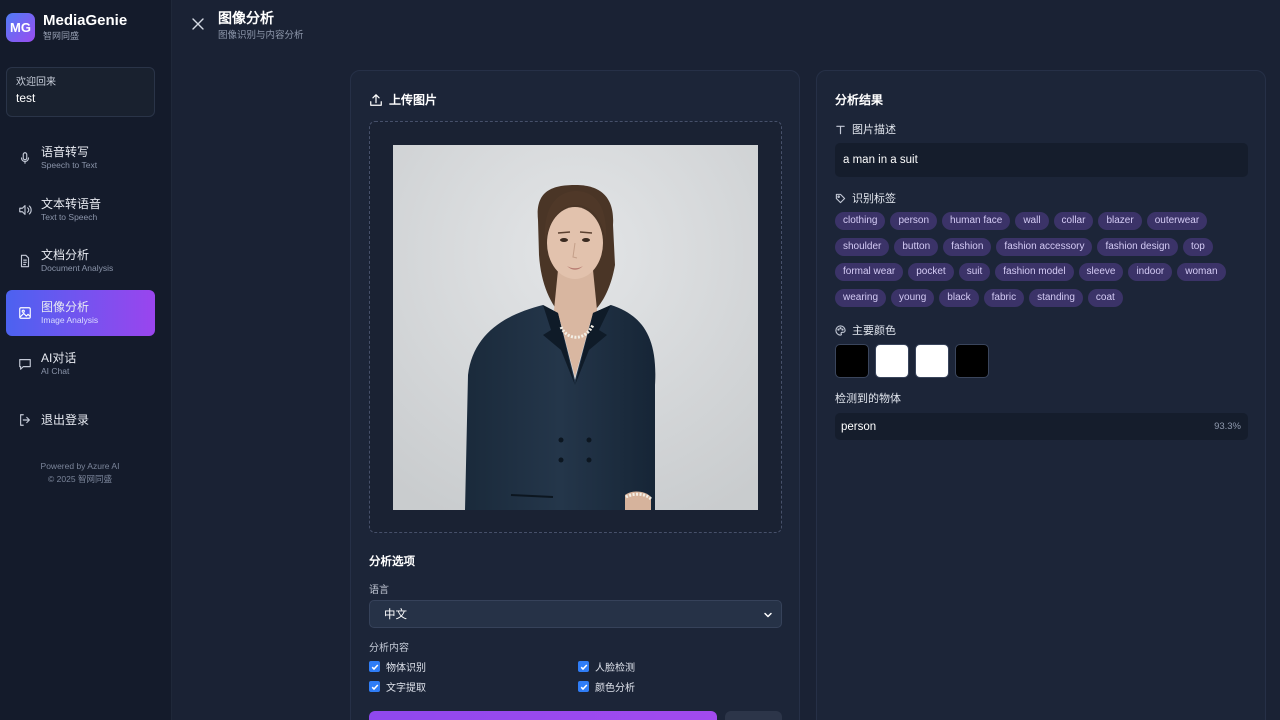 Image resolution: width=1280 pixels, height=720 pixels. I want to click on tag-chip: blazer, so click(1120, 221).